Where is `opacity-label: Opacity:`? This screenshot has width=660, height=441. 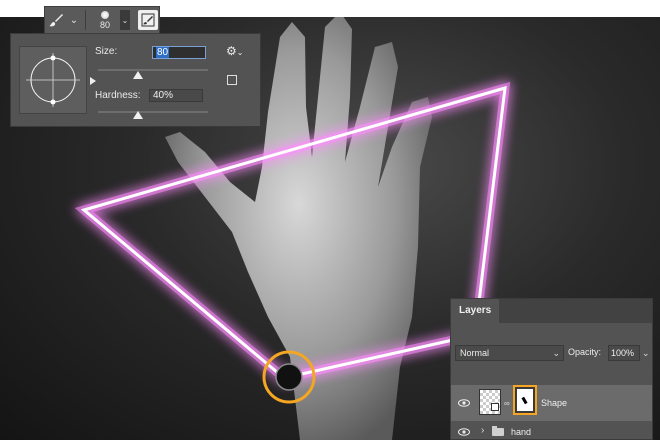
opacity-label: Opacity: is located at coordinates (585, 352).